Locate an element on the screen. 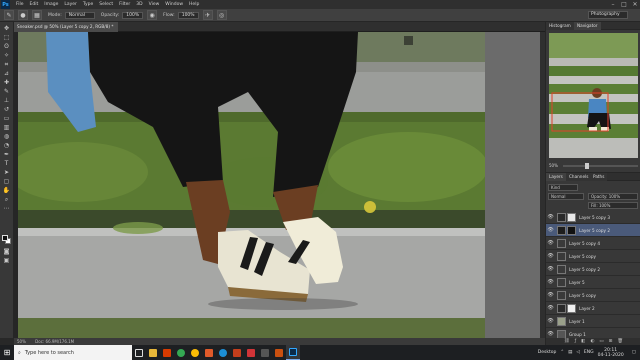  language-indicator: ENG is located at coordinates (589, 352).